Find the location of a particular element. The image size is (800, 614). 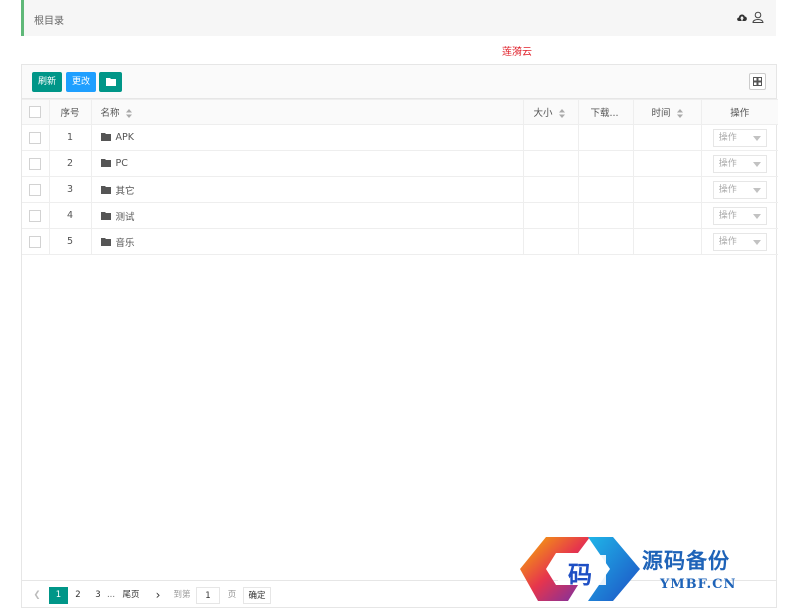

page-button-3: 3 is located at coordinates (98, 595).